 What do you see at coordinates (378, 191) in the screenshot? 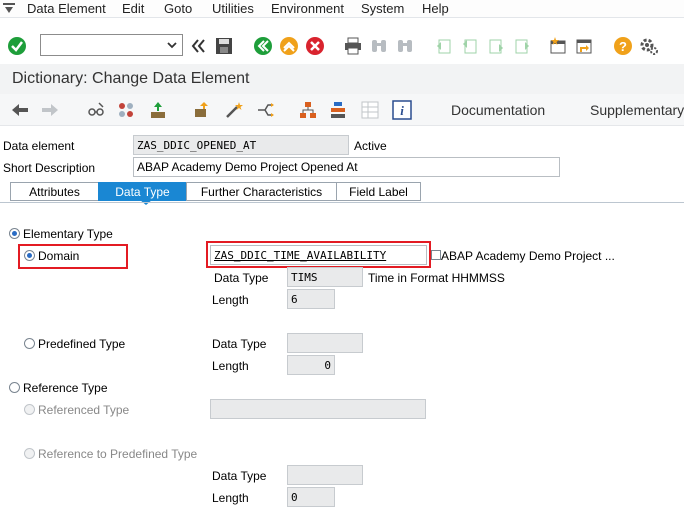
I see `tab-field-label: Field Label` at bounding box center [378, 191].